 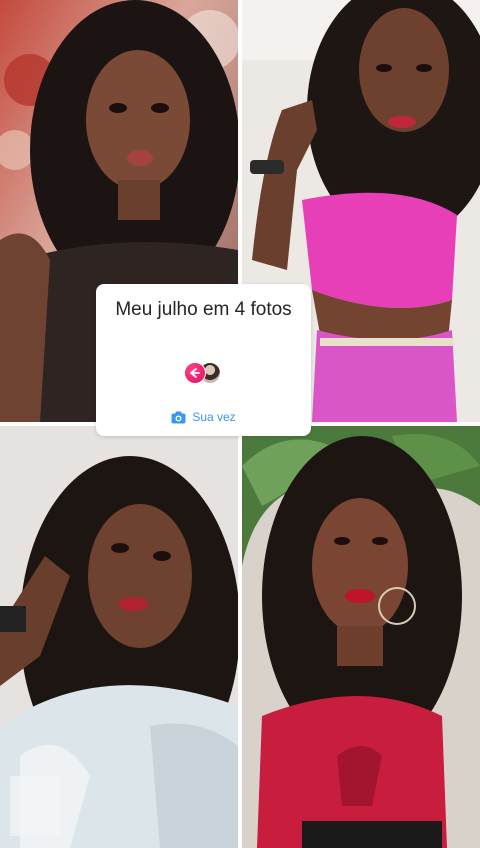 What do you see at coordinates (214, 417) in the screenshot?
I see `your-turn-label: Sua vez` at bounding box center [214, 417].